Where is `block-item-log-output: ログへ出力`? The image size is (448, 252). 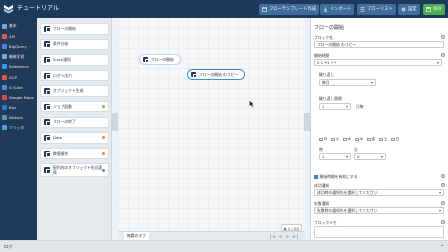
block-item-log-output: ログへ出力 is located at coordinates (74, 75).